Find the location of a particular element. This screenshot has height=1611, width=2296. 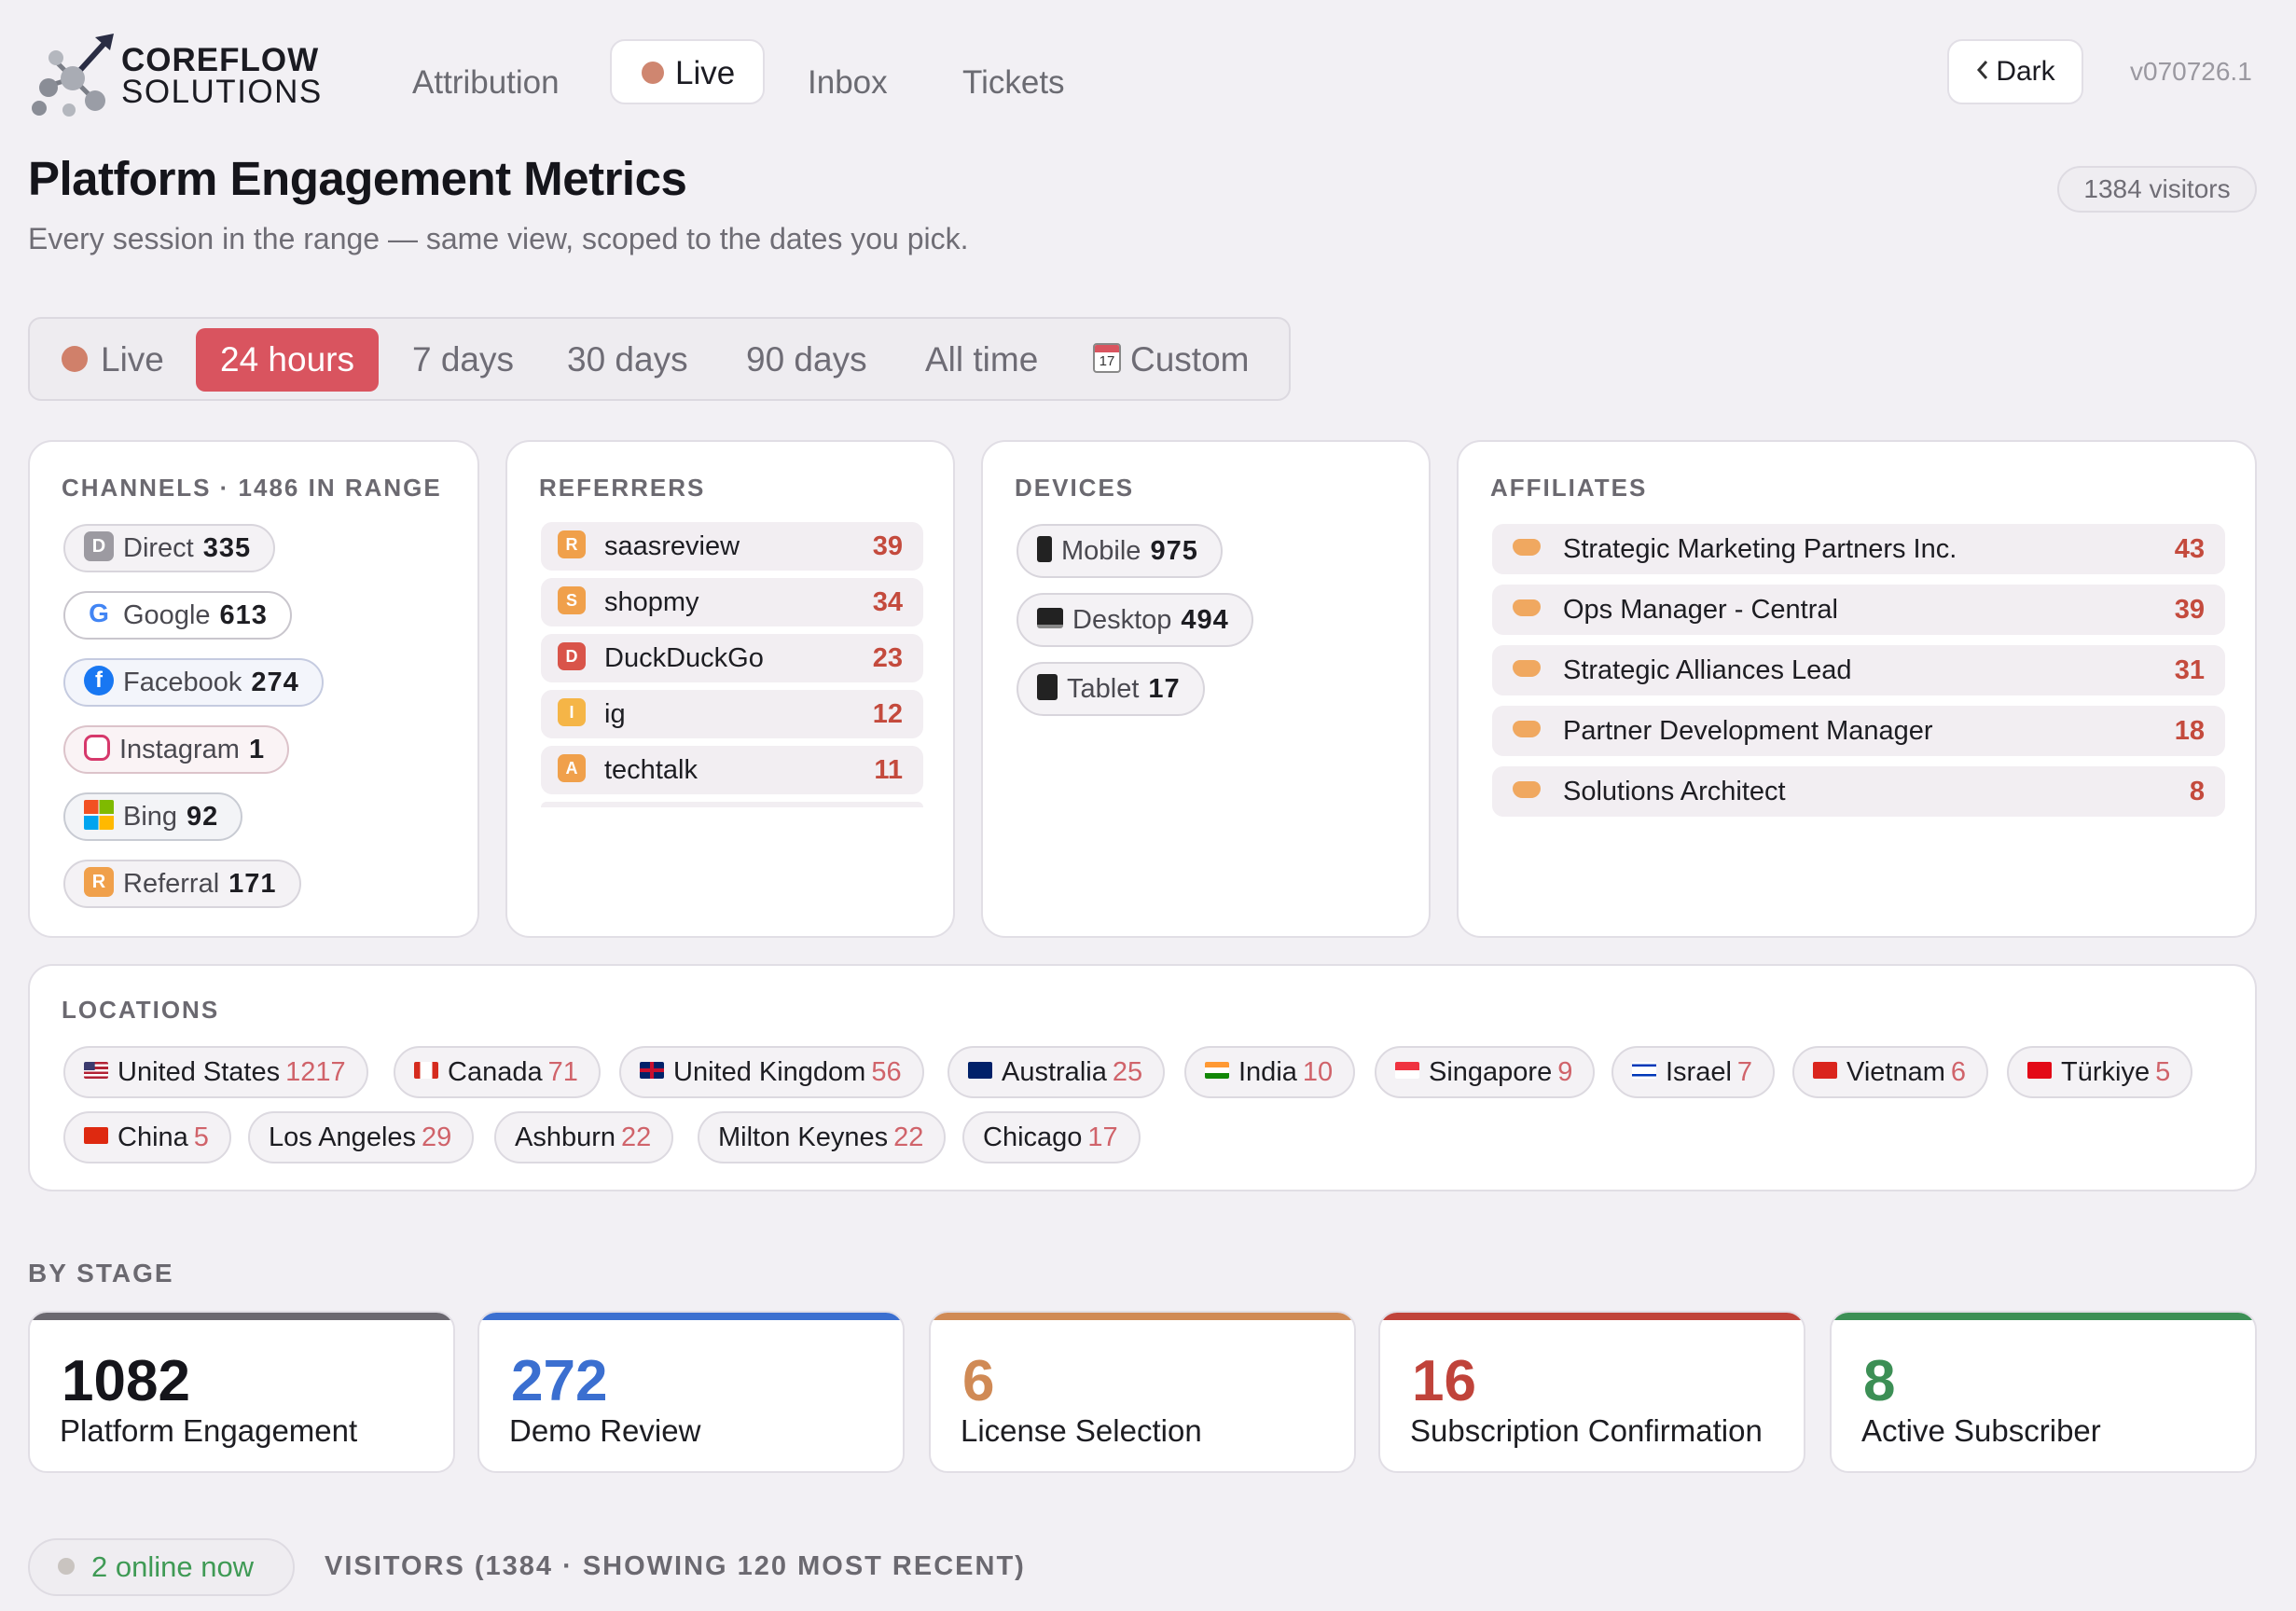

channel-chip-direct: D Direct 335 is located at coordinates (169, 548).